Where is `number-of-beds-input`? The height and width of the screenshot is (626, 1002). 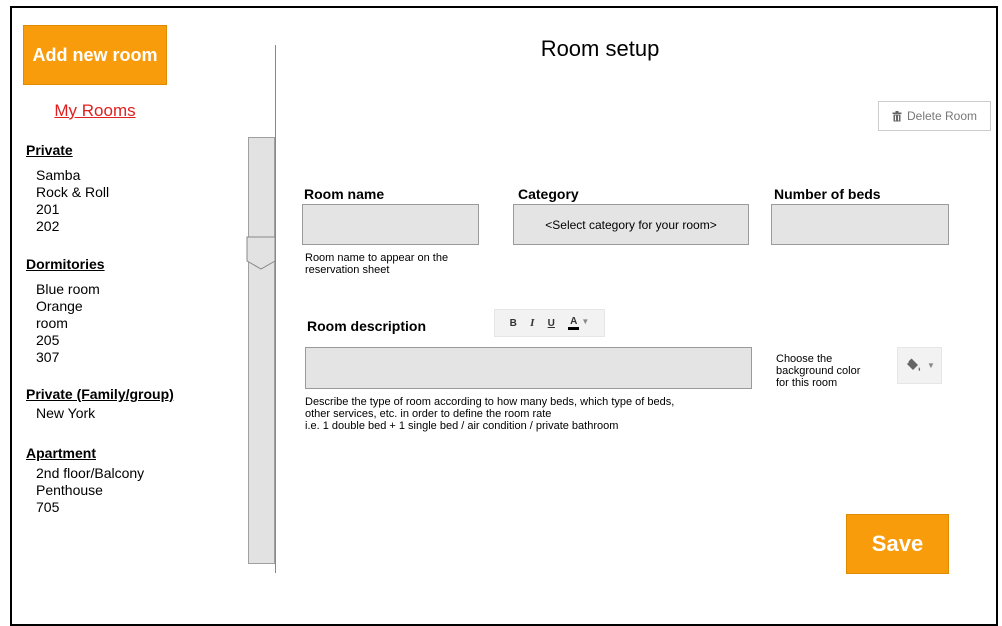 number-of-beds-input is located at coordinates (860, 224).